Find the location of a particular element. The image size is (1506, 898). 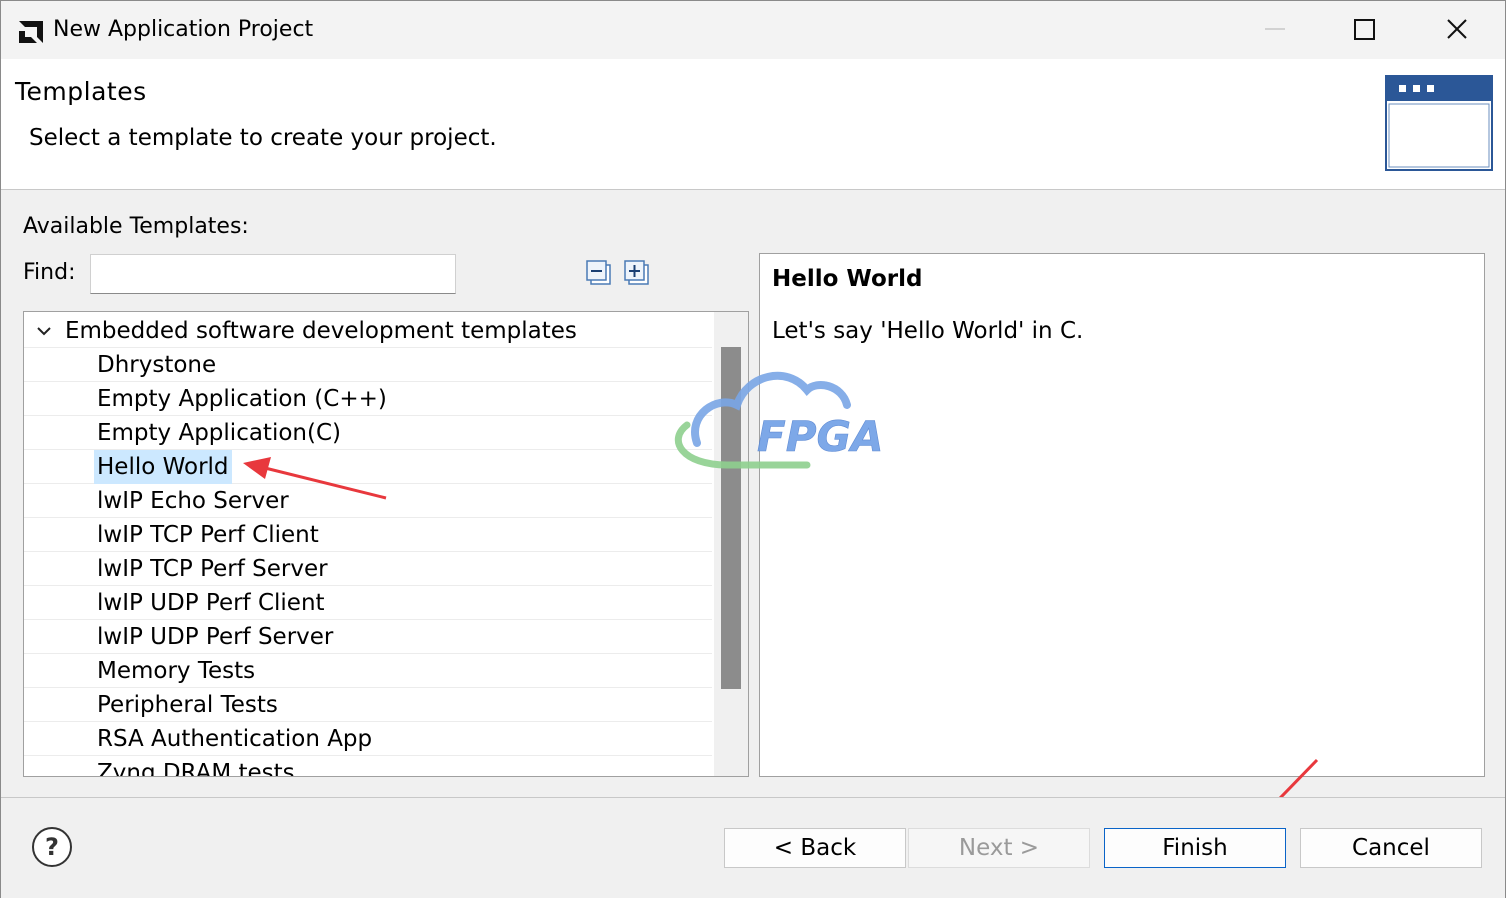

tree-category: Embedded software development templates is located at coordinates (368, 331).